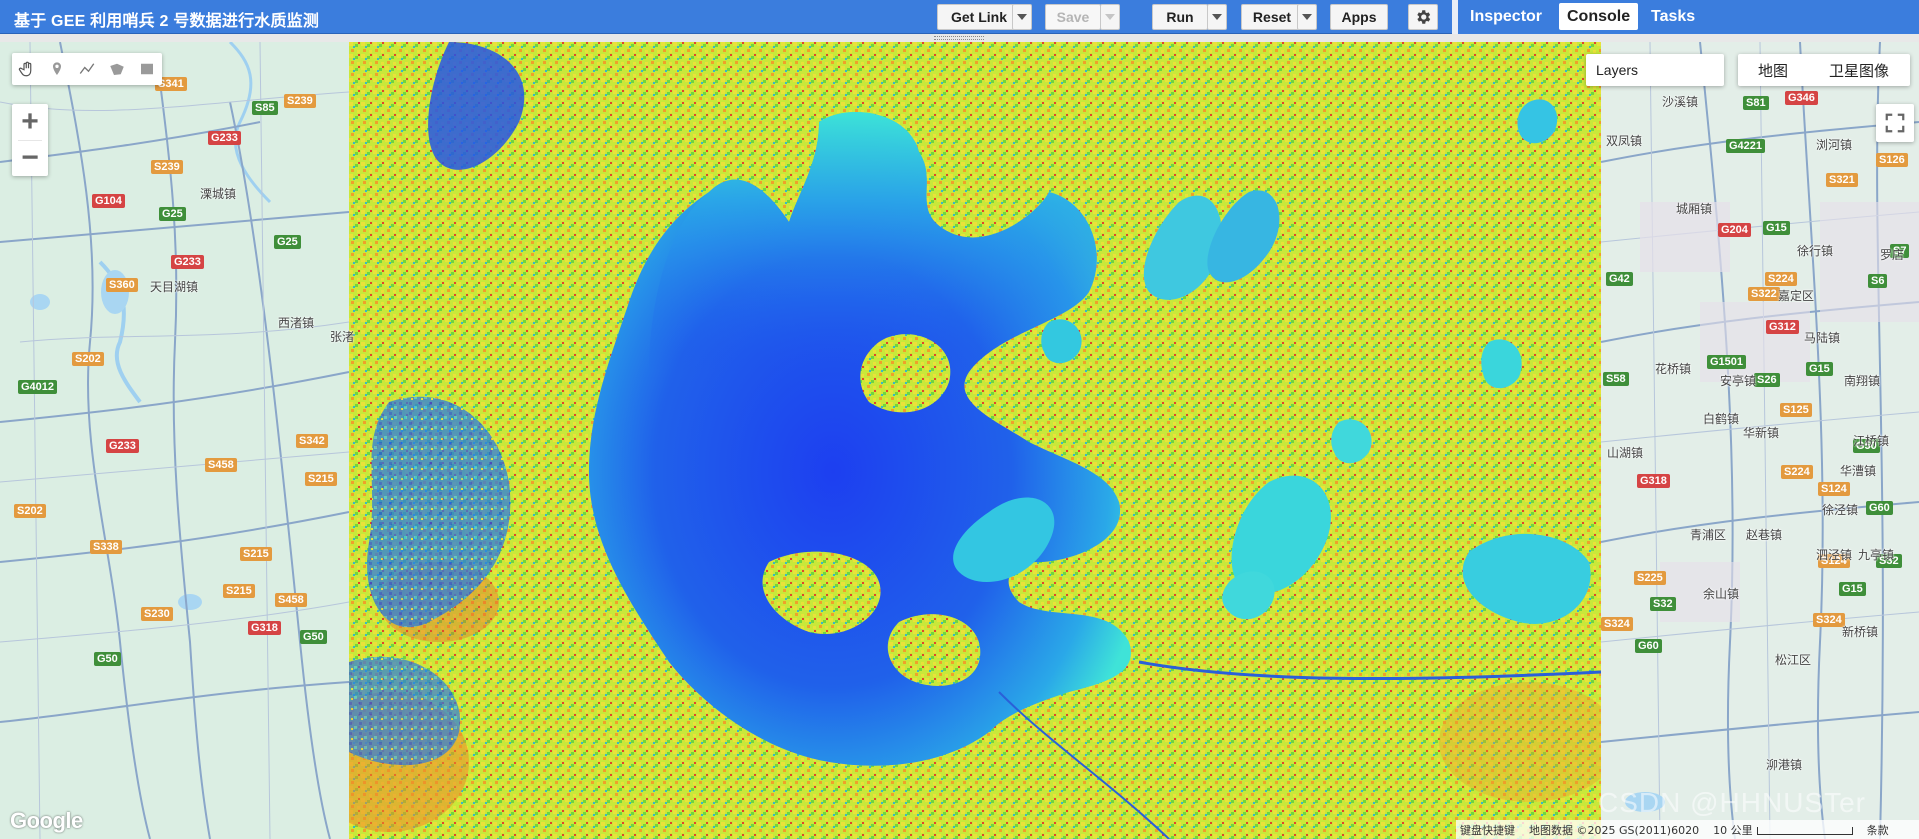  I want to click on town-label: 天目湖镇, so click(174, 287).